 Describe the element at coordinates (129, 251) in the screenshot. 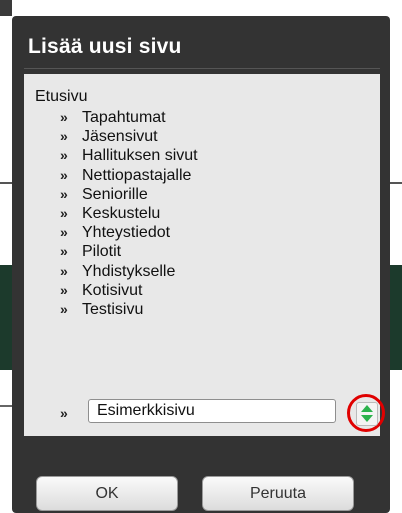

I see `tree-item: » Pilotit` at that location.